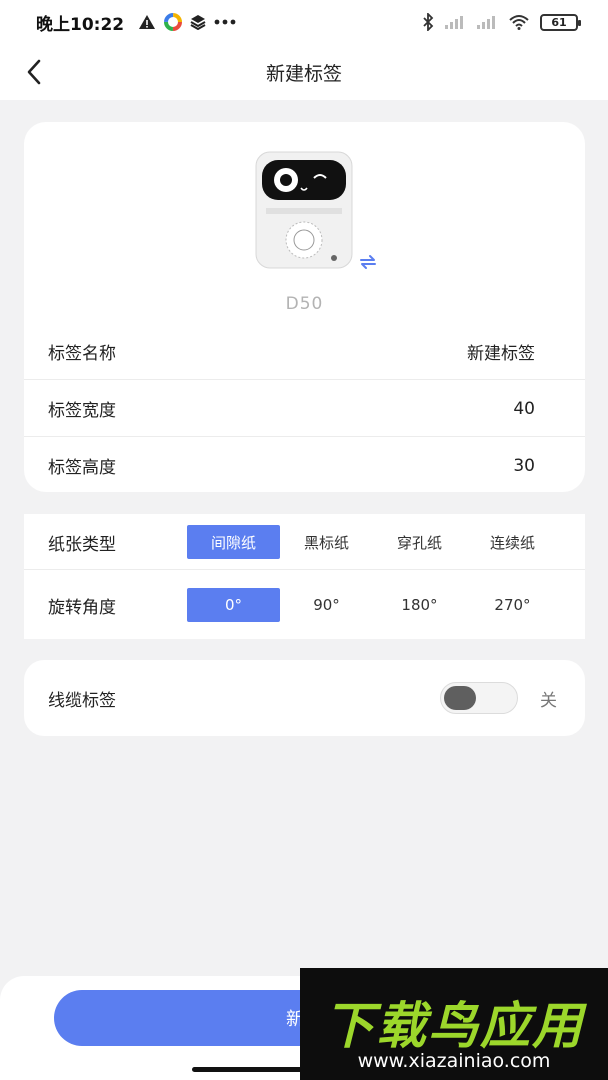 The width and height of the screenshot is (608, 1080). Describe the element at coordinates (173, 22) in the screenshot. I see `color-wheel-icon` at that location.